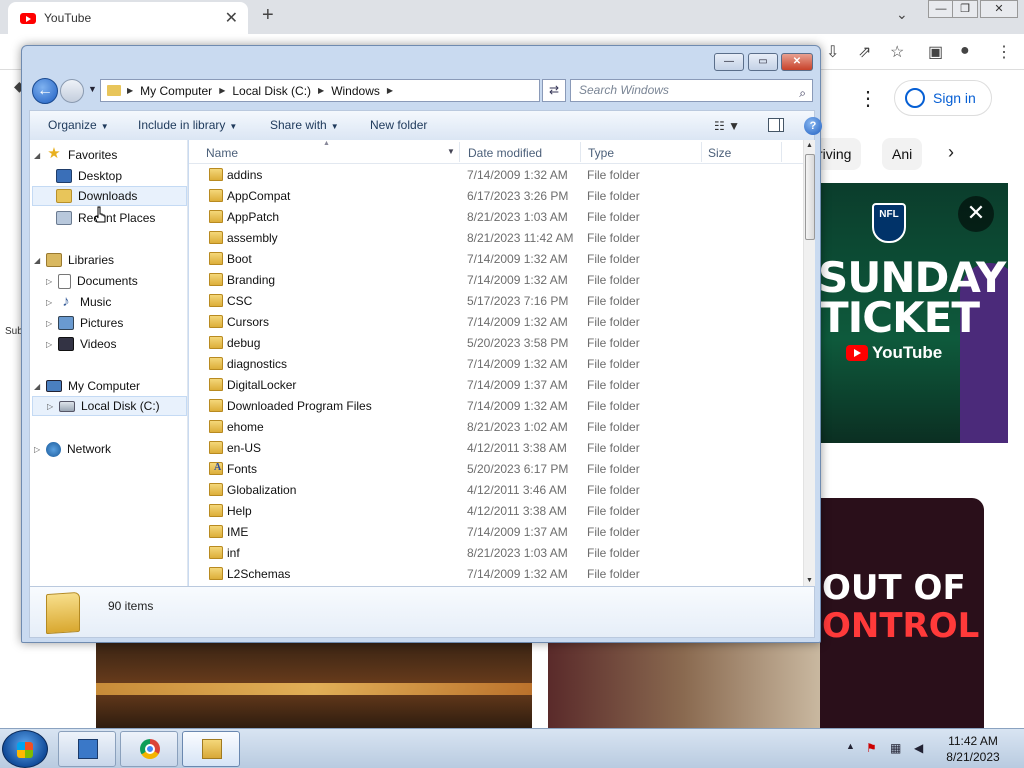  Describe the element at coordinates (496, 573) in the screenshot. I see `file-row: L2Schemas 7/14/2009 1:32 AM File folder` at that location.